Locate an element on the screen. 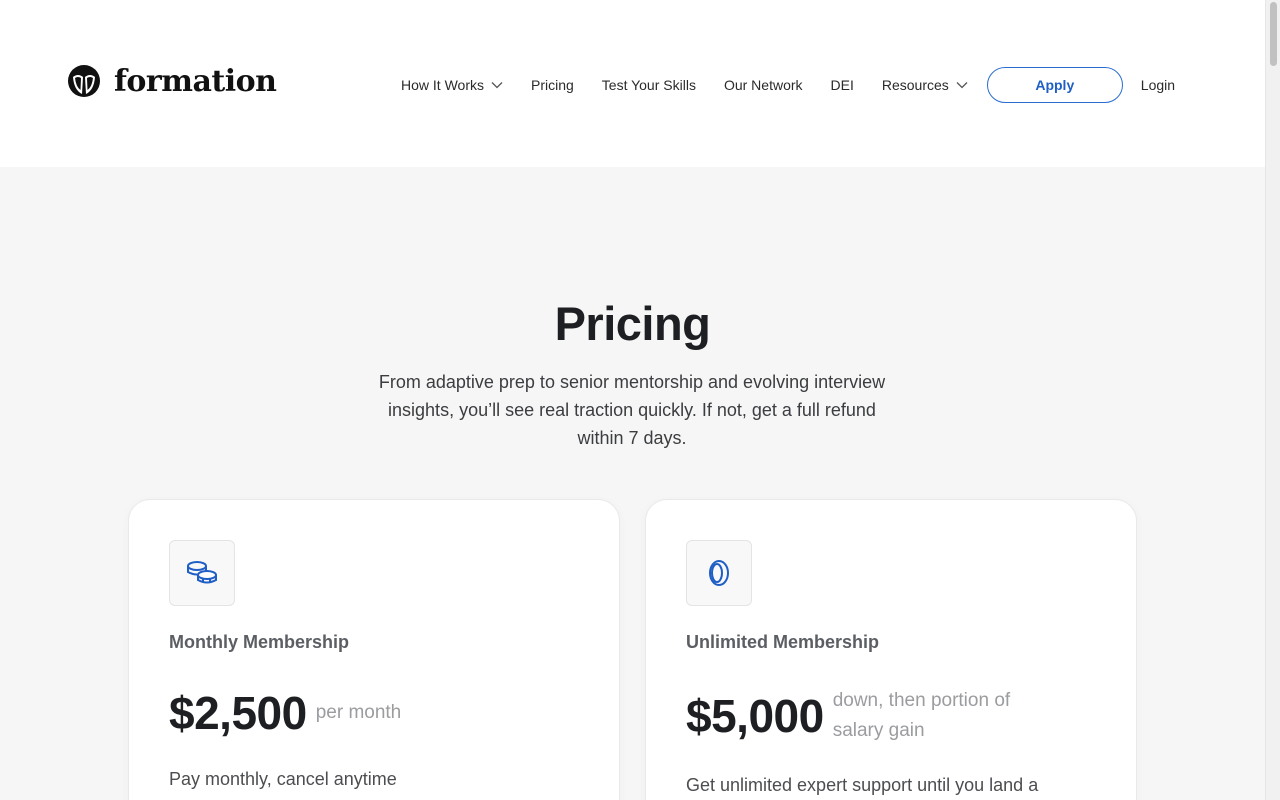 This screenshot has width=1280, height=800. plan-title: Unlimited Membership is located at coordinates (783, 642).